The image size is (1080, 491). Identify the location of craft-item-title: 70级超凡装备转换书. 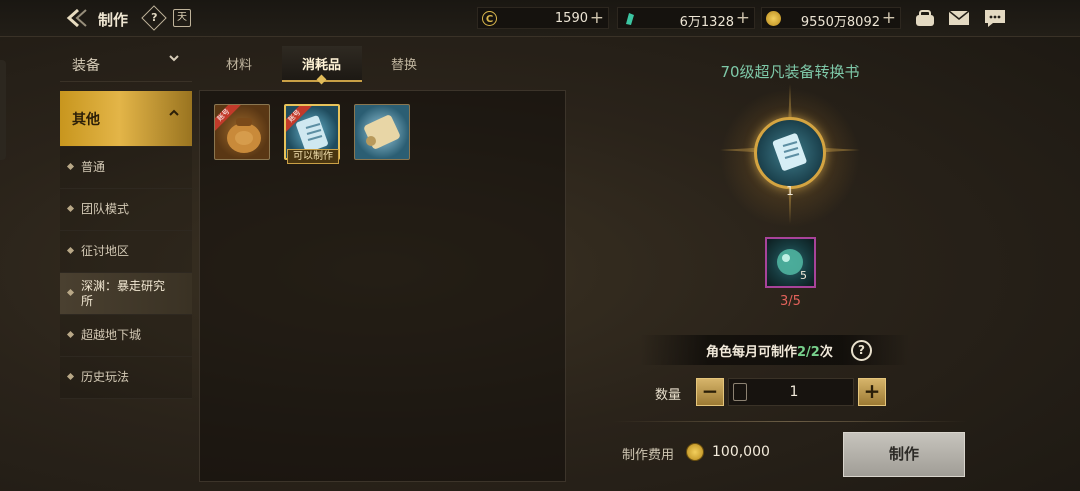
(790, 72).